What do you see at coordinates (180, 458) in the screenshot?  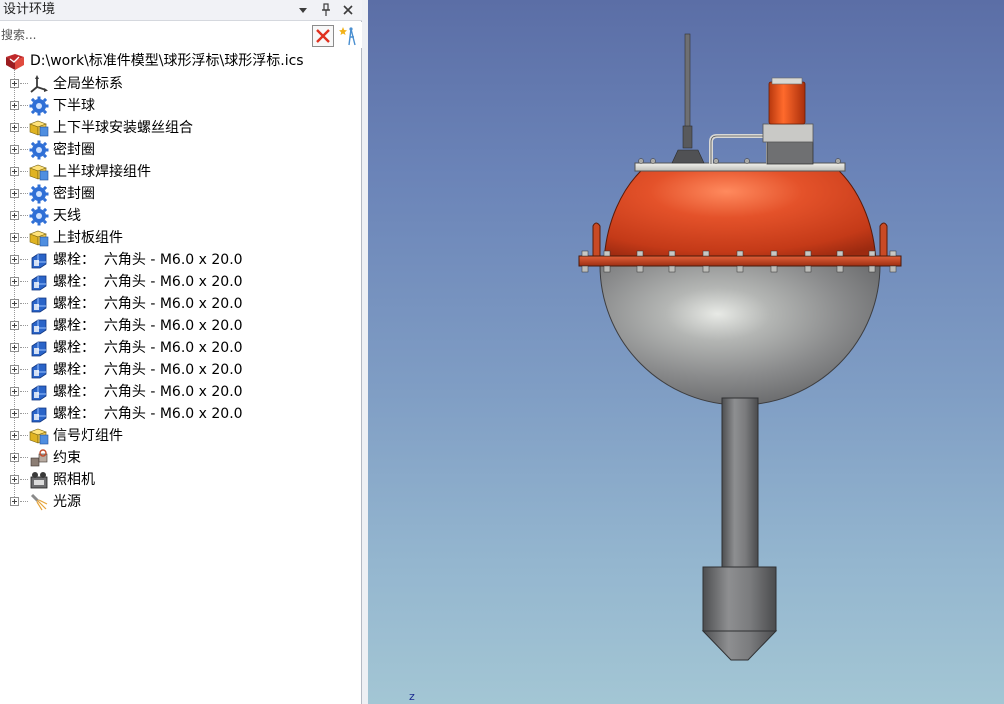 I see `tree-item: 约束` at bounding box center [180, 458].